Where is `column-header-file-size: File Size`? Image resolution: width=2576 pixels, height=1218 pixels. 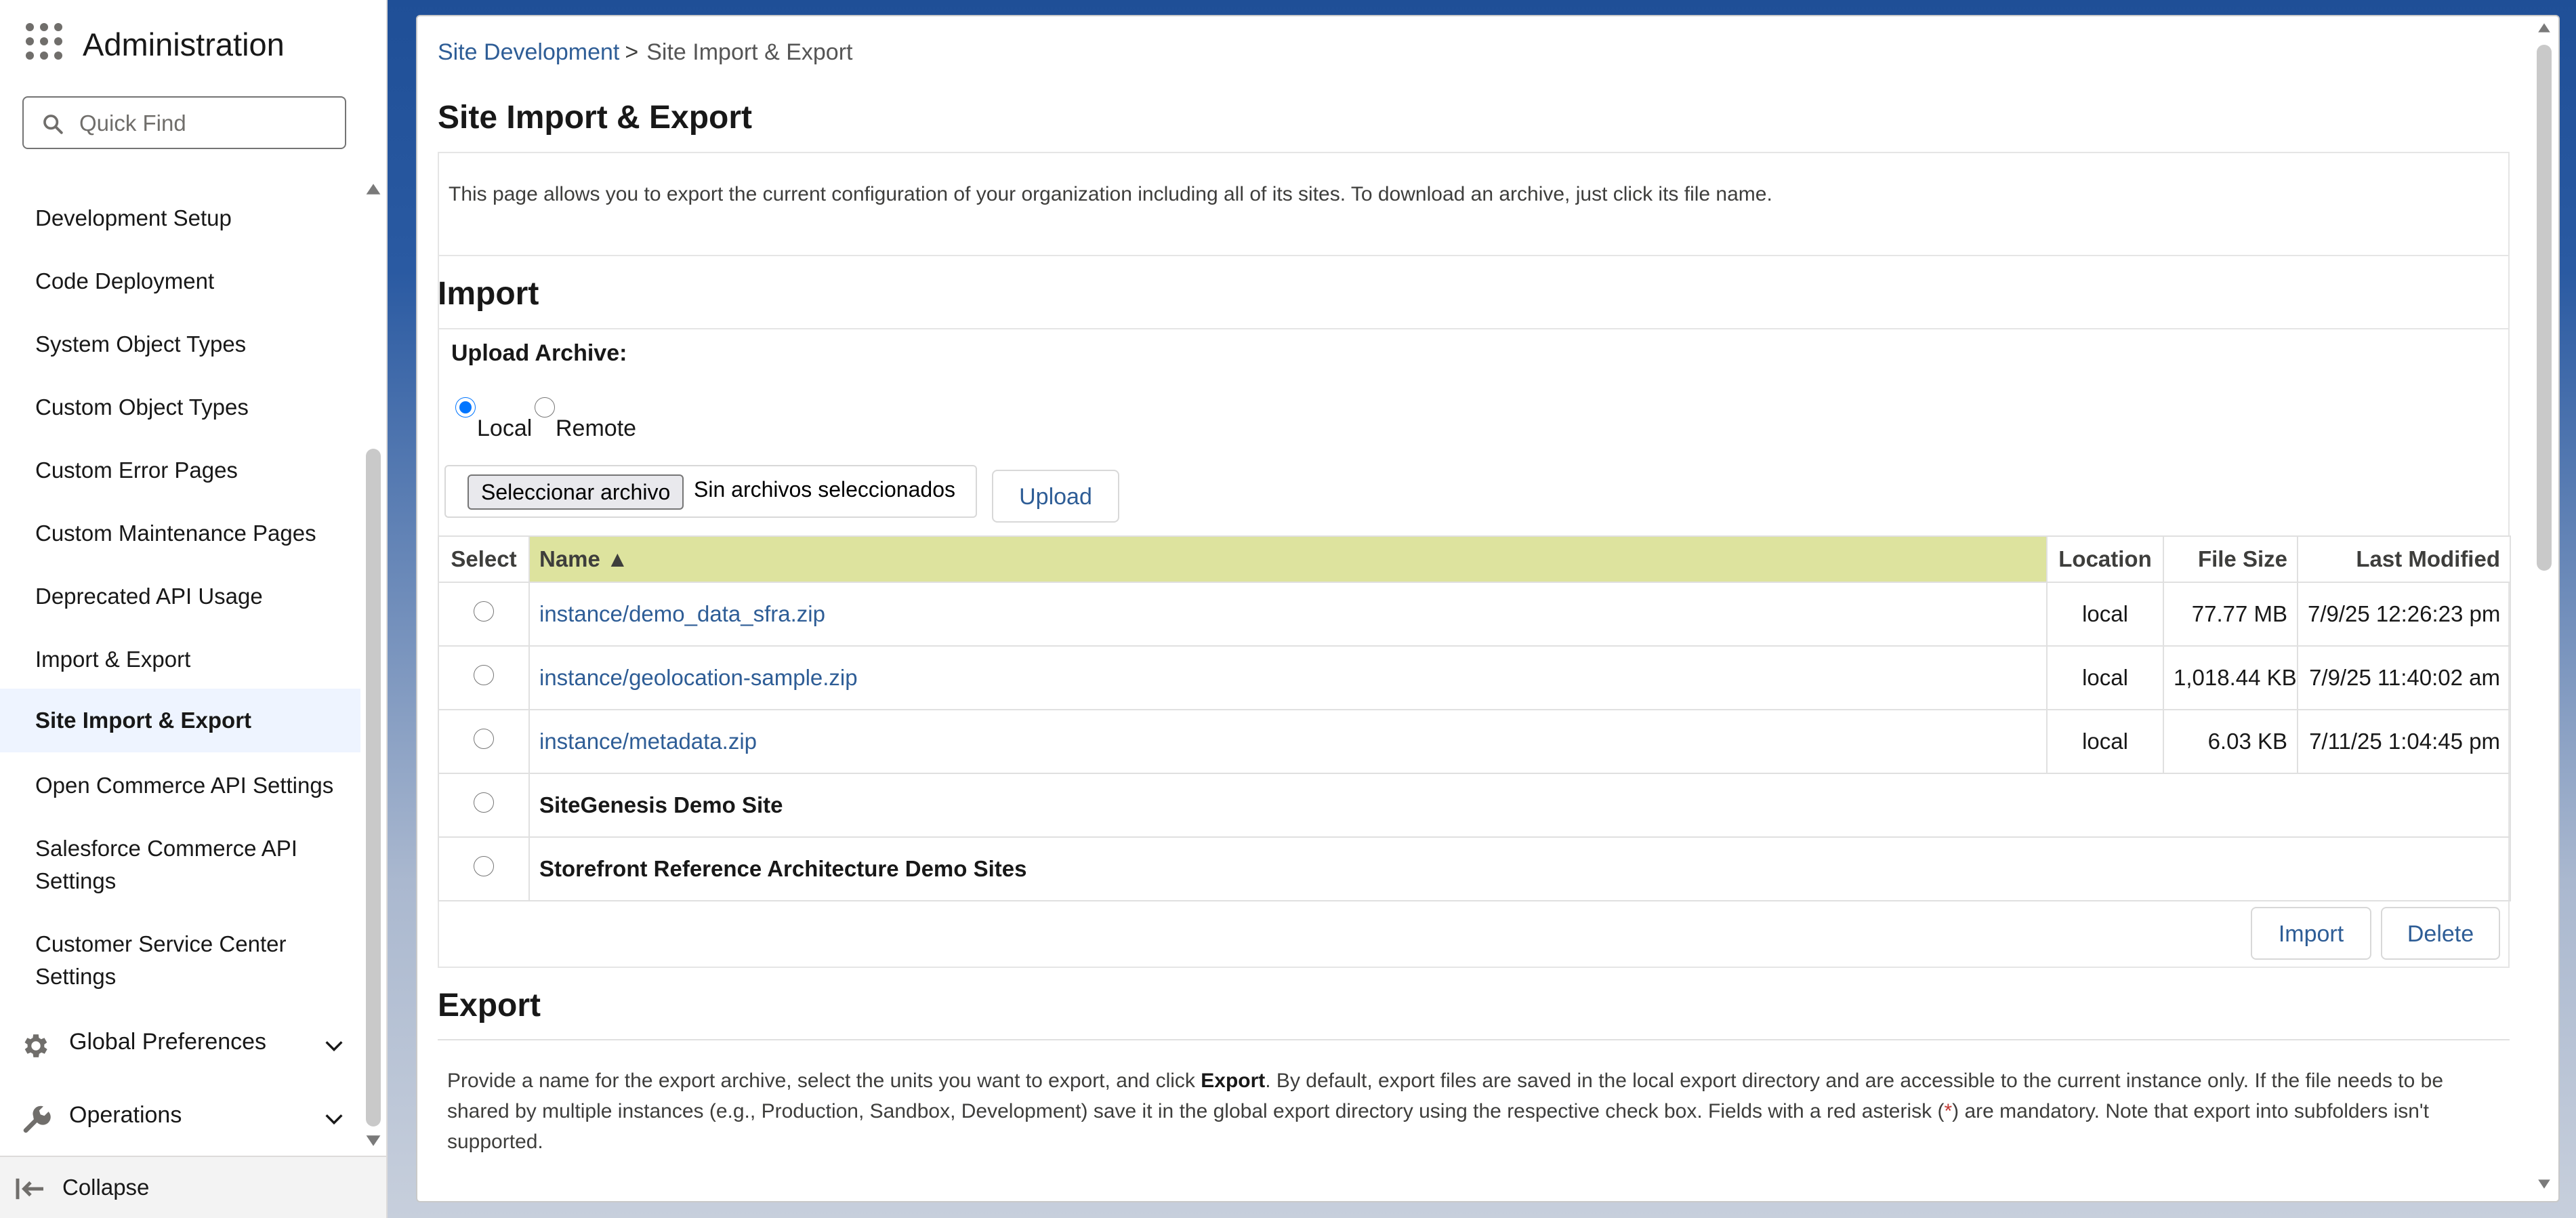 column-header-file-size: File Size is located at coordinates (2230, 559).